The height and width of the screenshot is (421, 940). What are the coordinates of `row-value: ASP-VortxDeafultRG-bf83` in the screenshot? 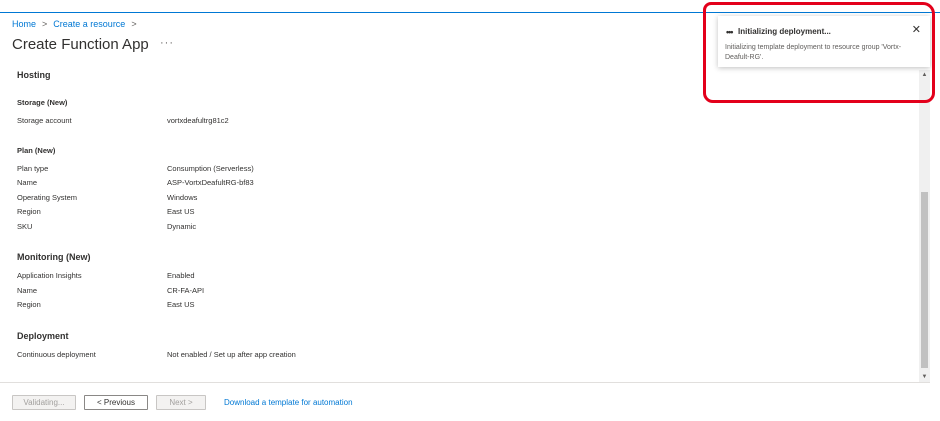 It's located at (210, 182).